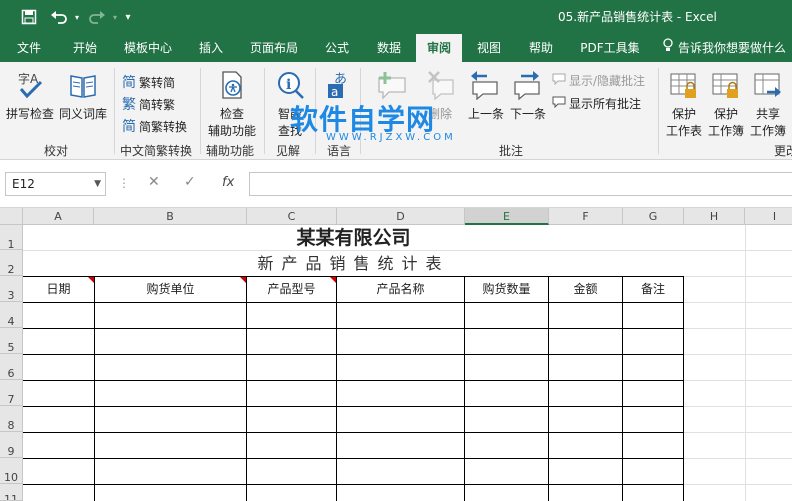 The height and width of the screenshot is (501, 792). I want to click on tab-insert: 插入, so click(211, 48).